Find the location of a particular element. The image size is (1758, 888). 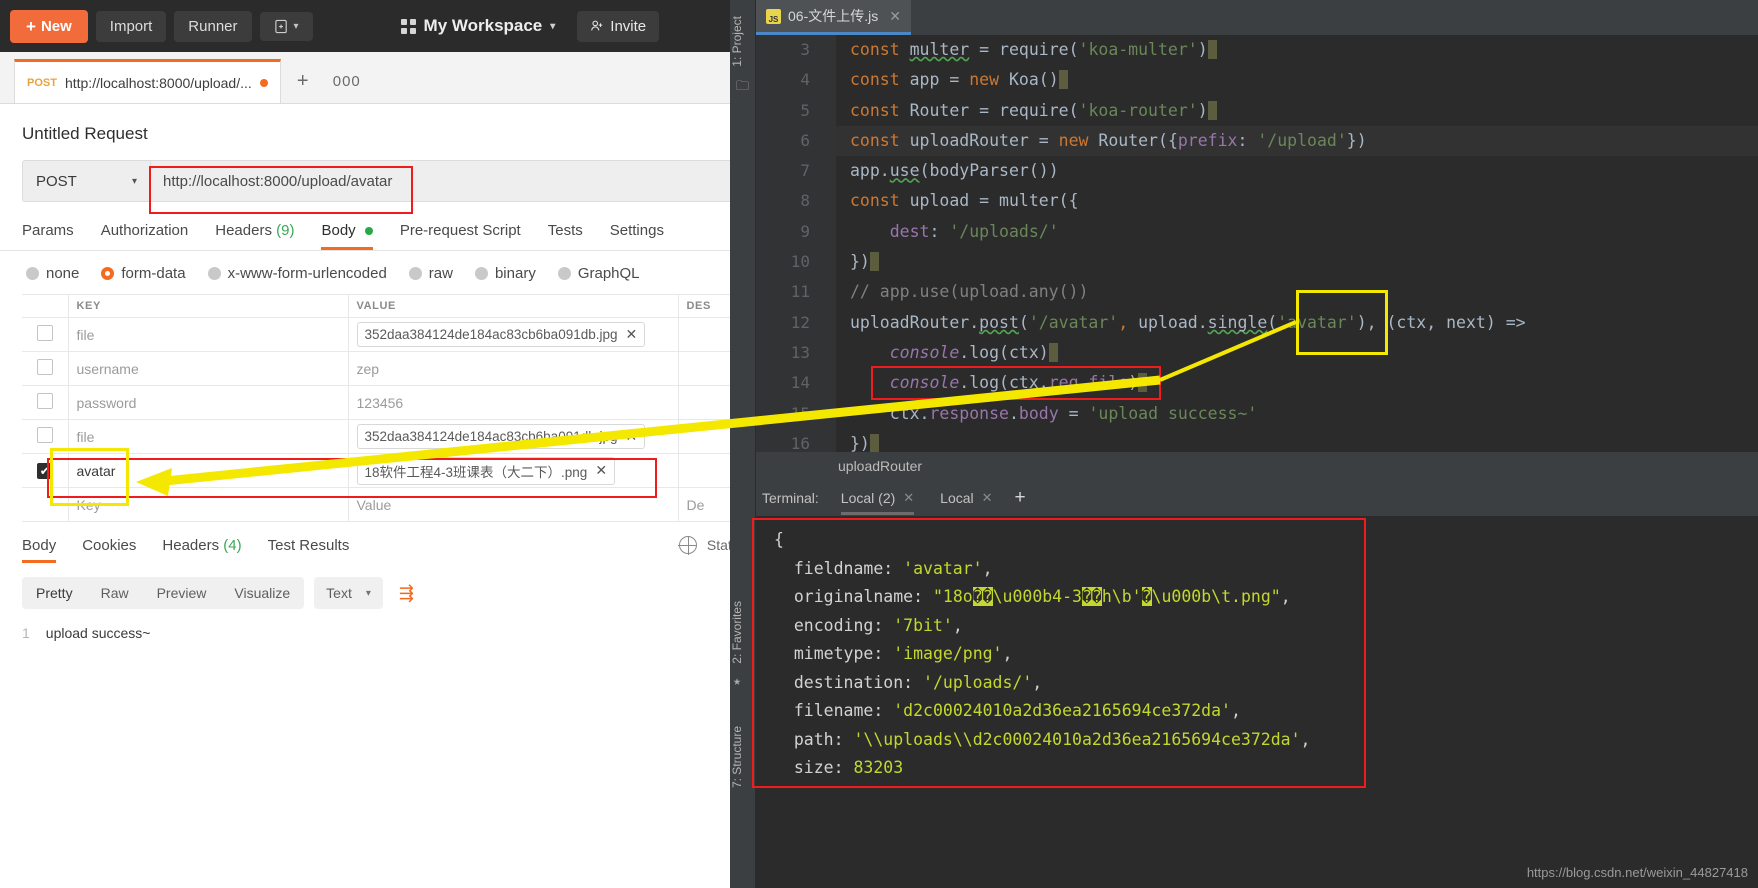

tab-settings: Settings is located at coordinates (637, 236).